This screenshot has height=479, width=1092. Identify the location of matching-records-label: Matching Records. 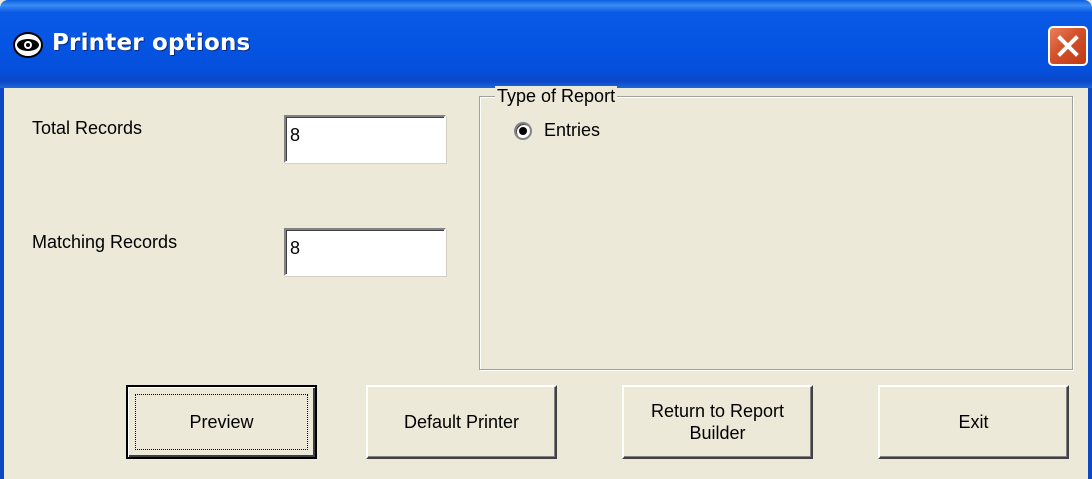
(105, 242).